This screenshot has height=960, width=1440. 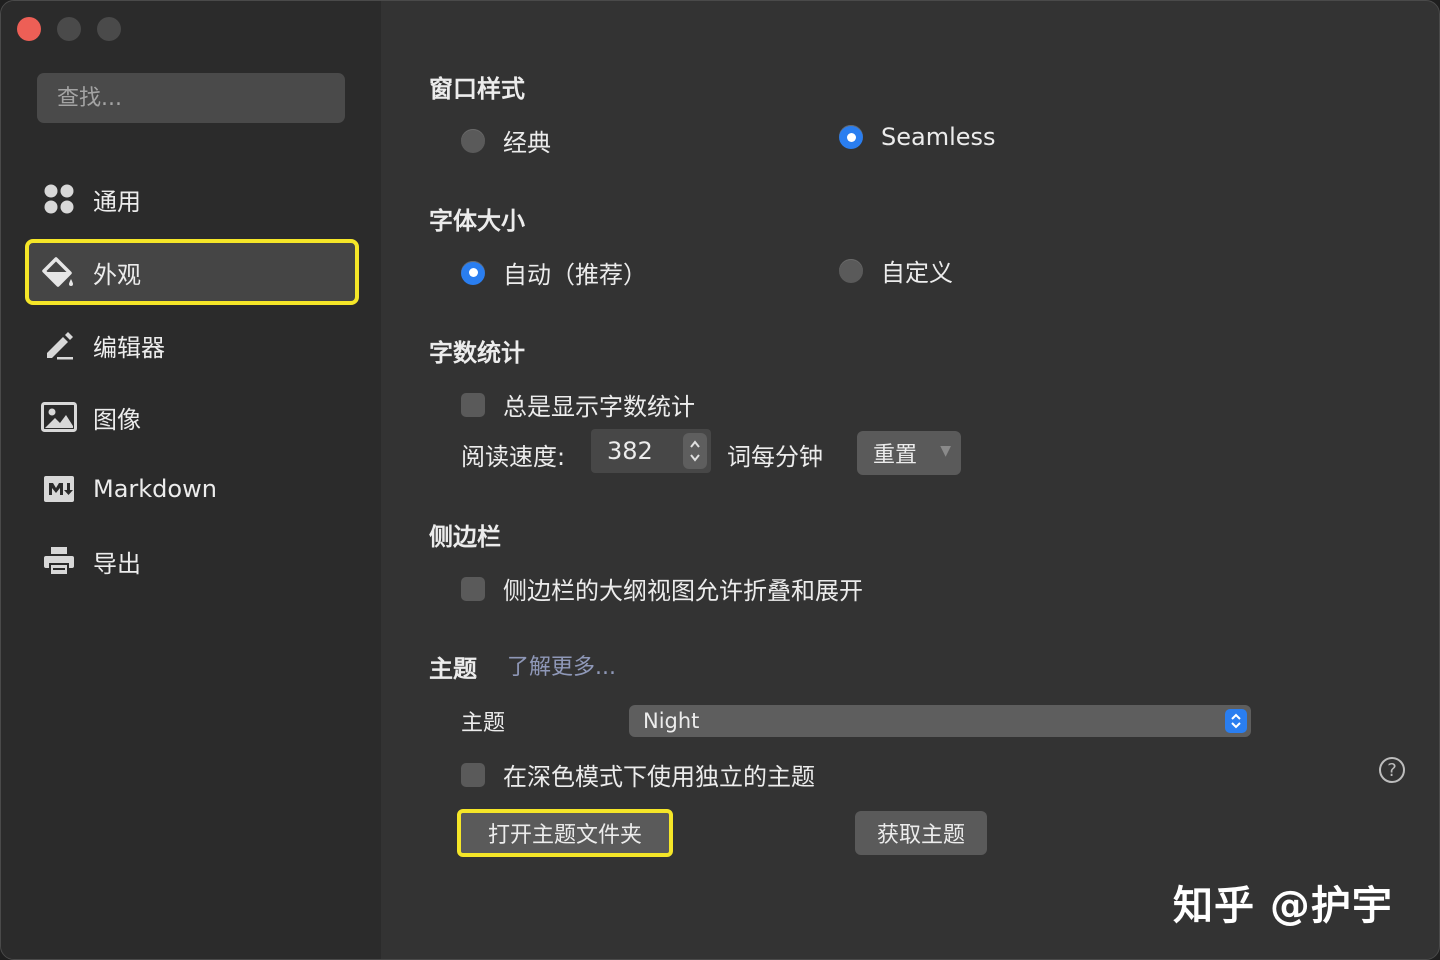 What do you see at coordinates (192, 199) in the screenshot?
I see `sidebar-item-general: 通用` at bounding box center [192, 199].